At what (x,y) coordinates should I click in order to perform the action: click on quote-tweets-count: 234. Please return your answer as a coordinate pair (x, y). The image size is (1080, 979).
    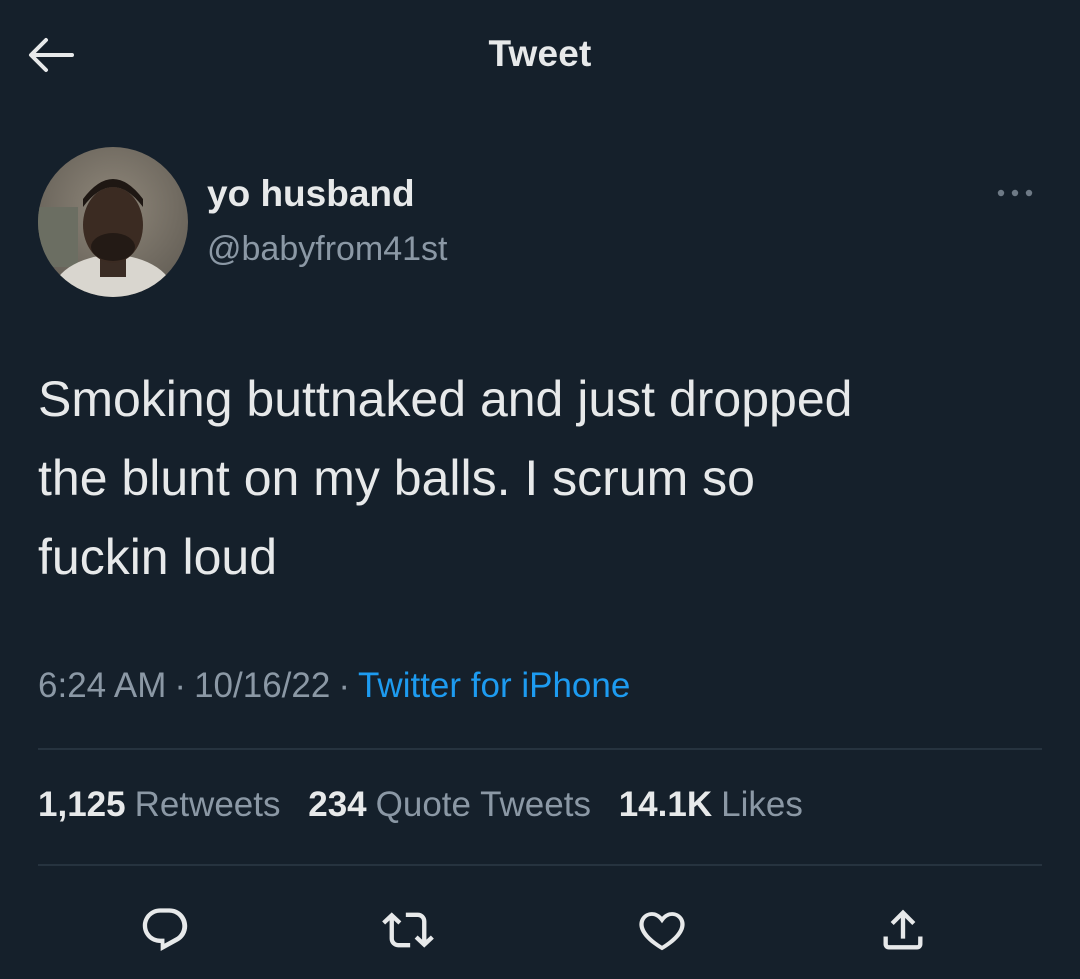
    Looking at the image, I should click on (337, 804).